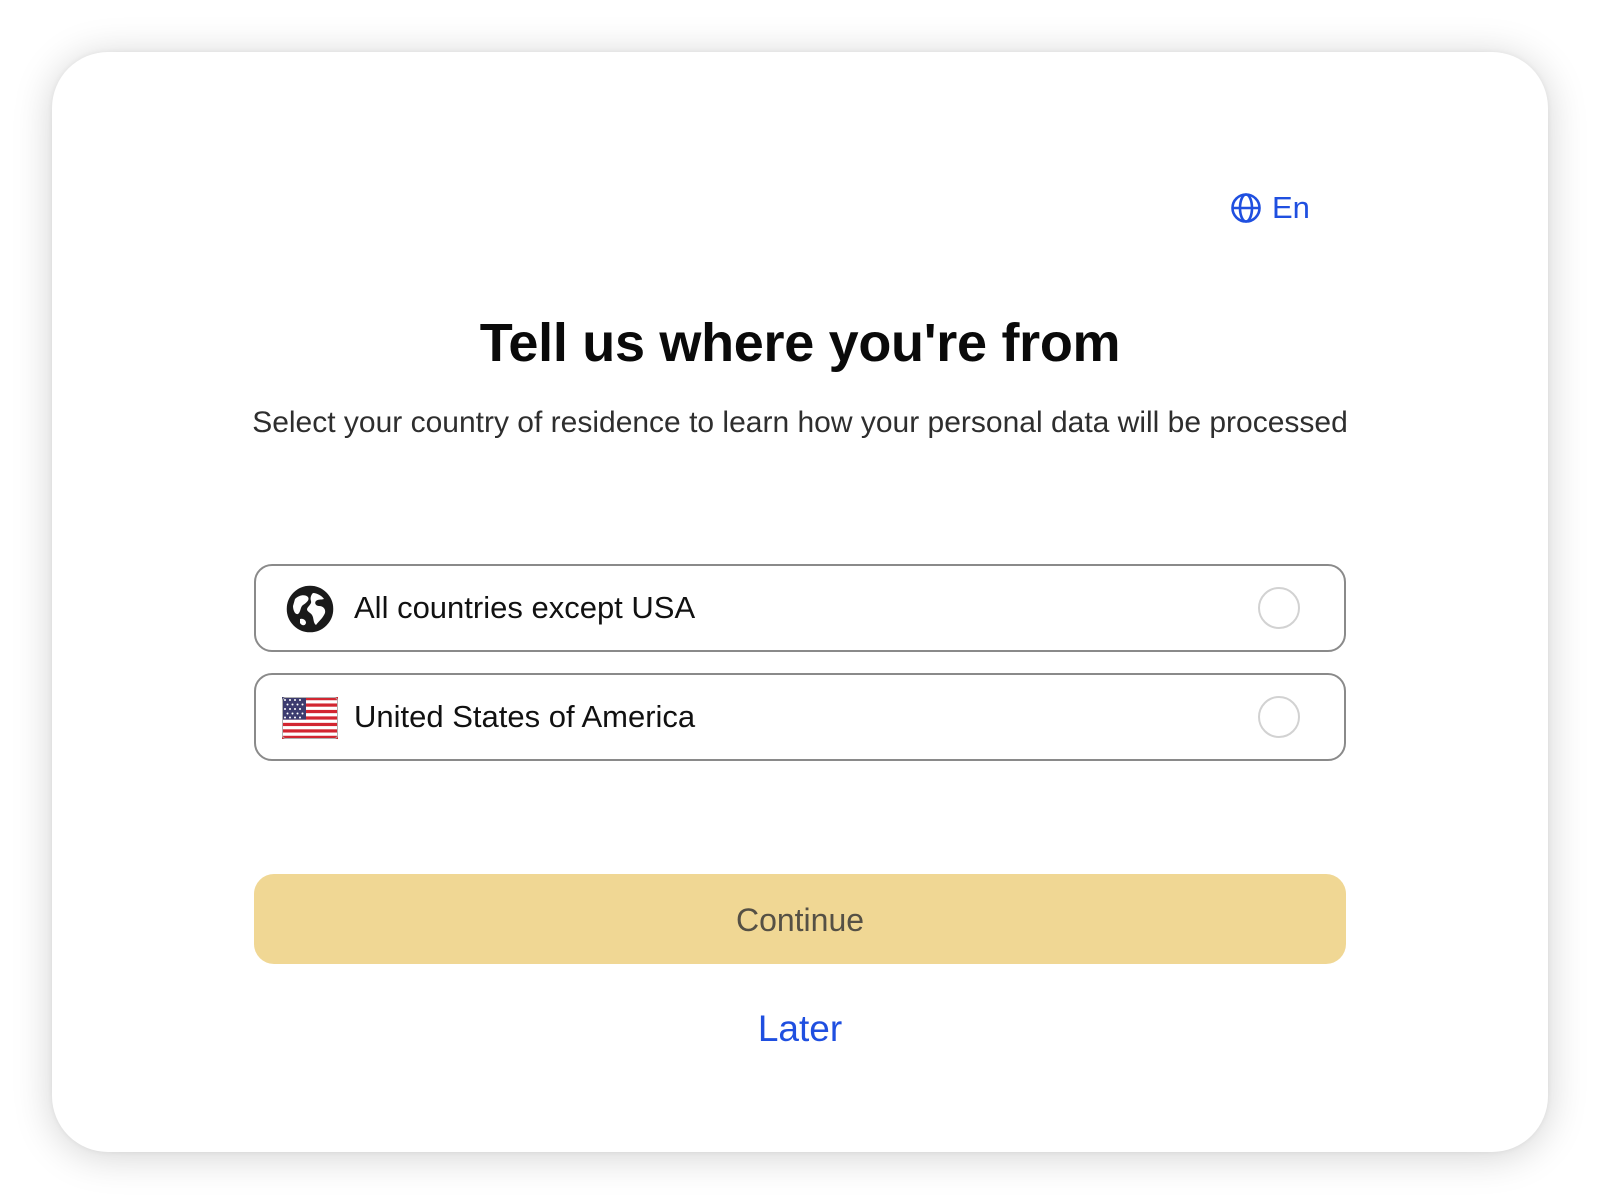 This screenshot has width=1600, height=1203. I want to click on us-flag-icon, so click(310, 718).